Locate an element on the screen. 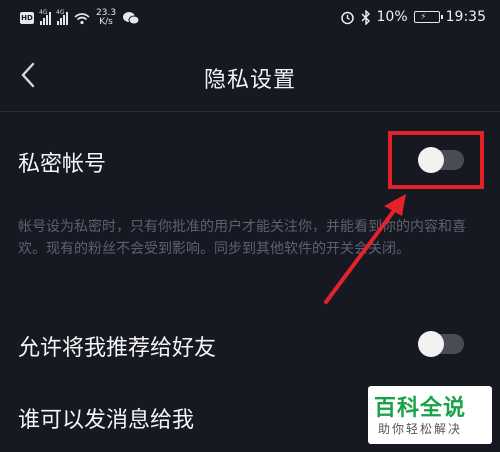 The image size is (500, 452). battery-percent: 10% is located at coordinates (392, 17).